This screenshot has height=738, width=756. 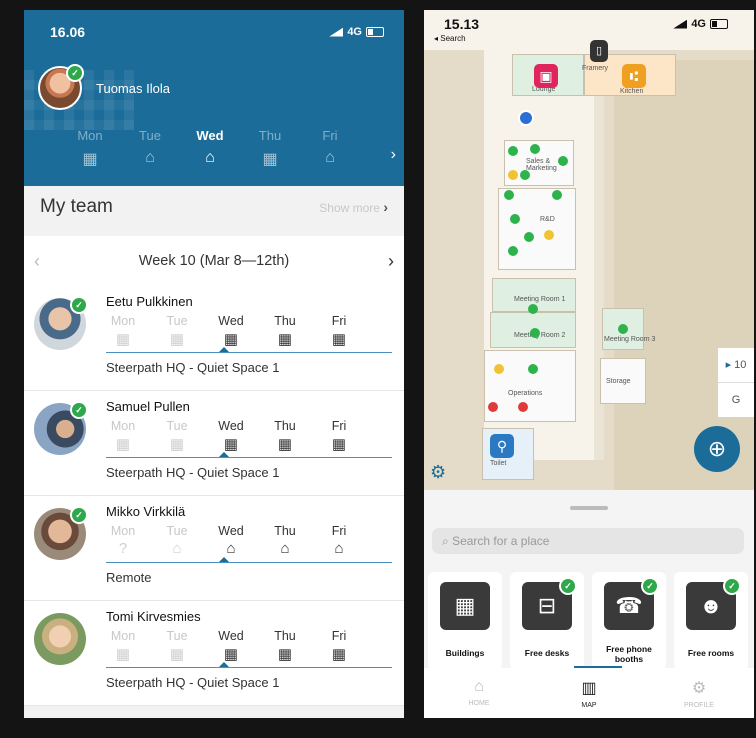 What do you see at coordinates (210, 148) in the screenshot?
I see `day-wed: Wed ⌂` at bounding box center [210, 148].